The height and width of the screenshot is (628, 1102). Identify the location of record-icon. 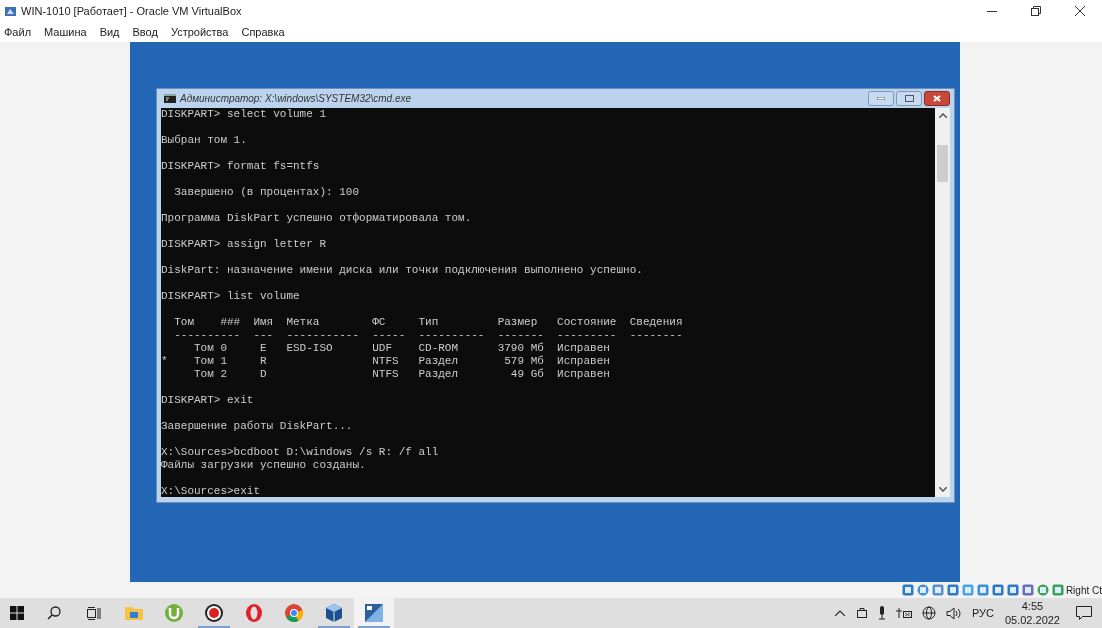
(214, 613).